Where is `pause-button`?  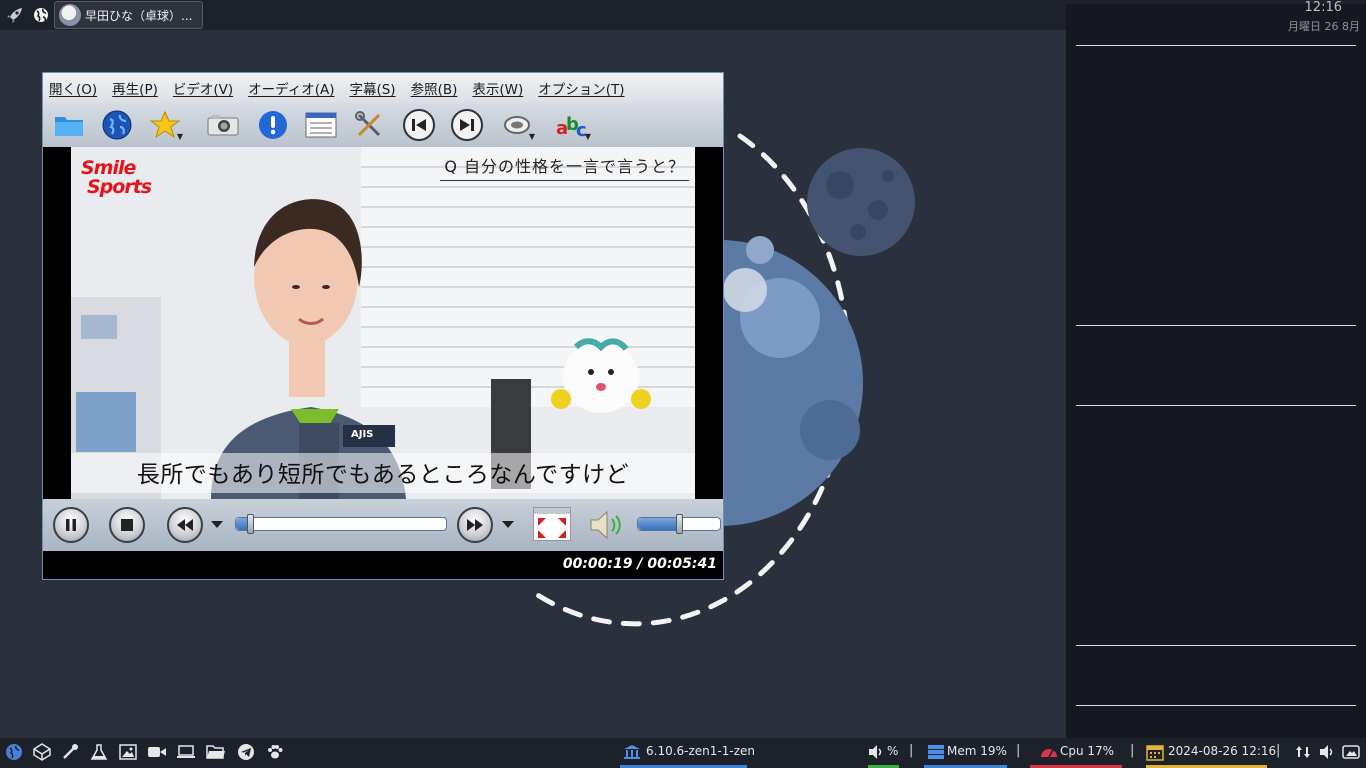
pause-button is located at coordinates (71, 525).